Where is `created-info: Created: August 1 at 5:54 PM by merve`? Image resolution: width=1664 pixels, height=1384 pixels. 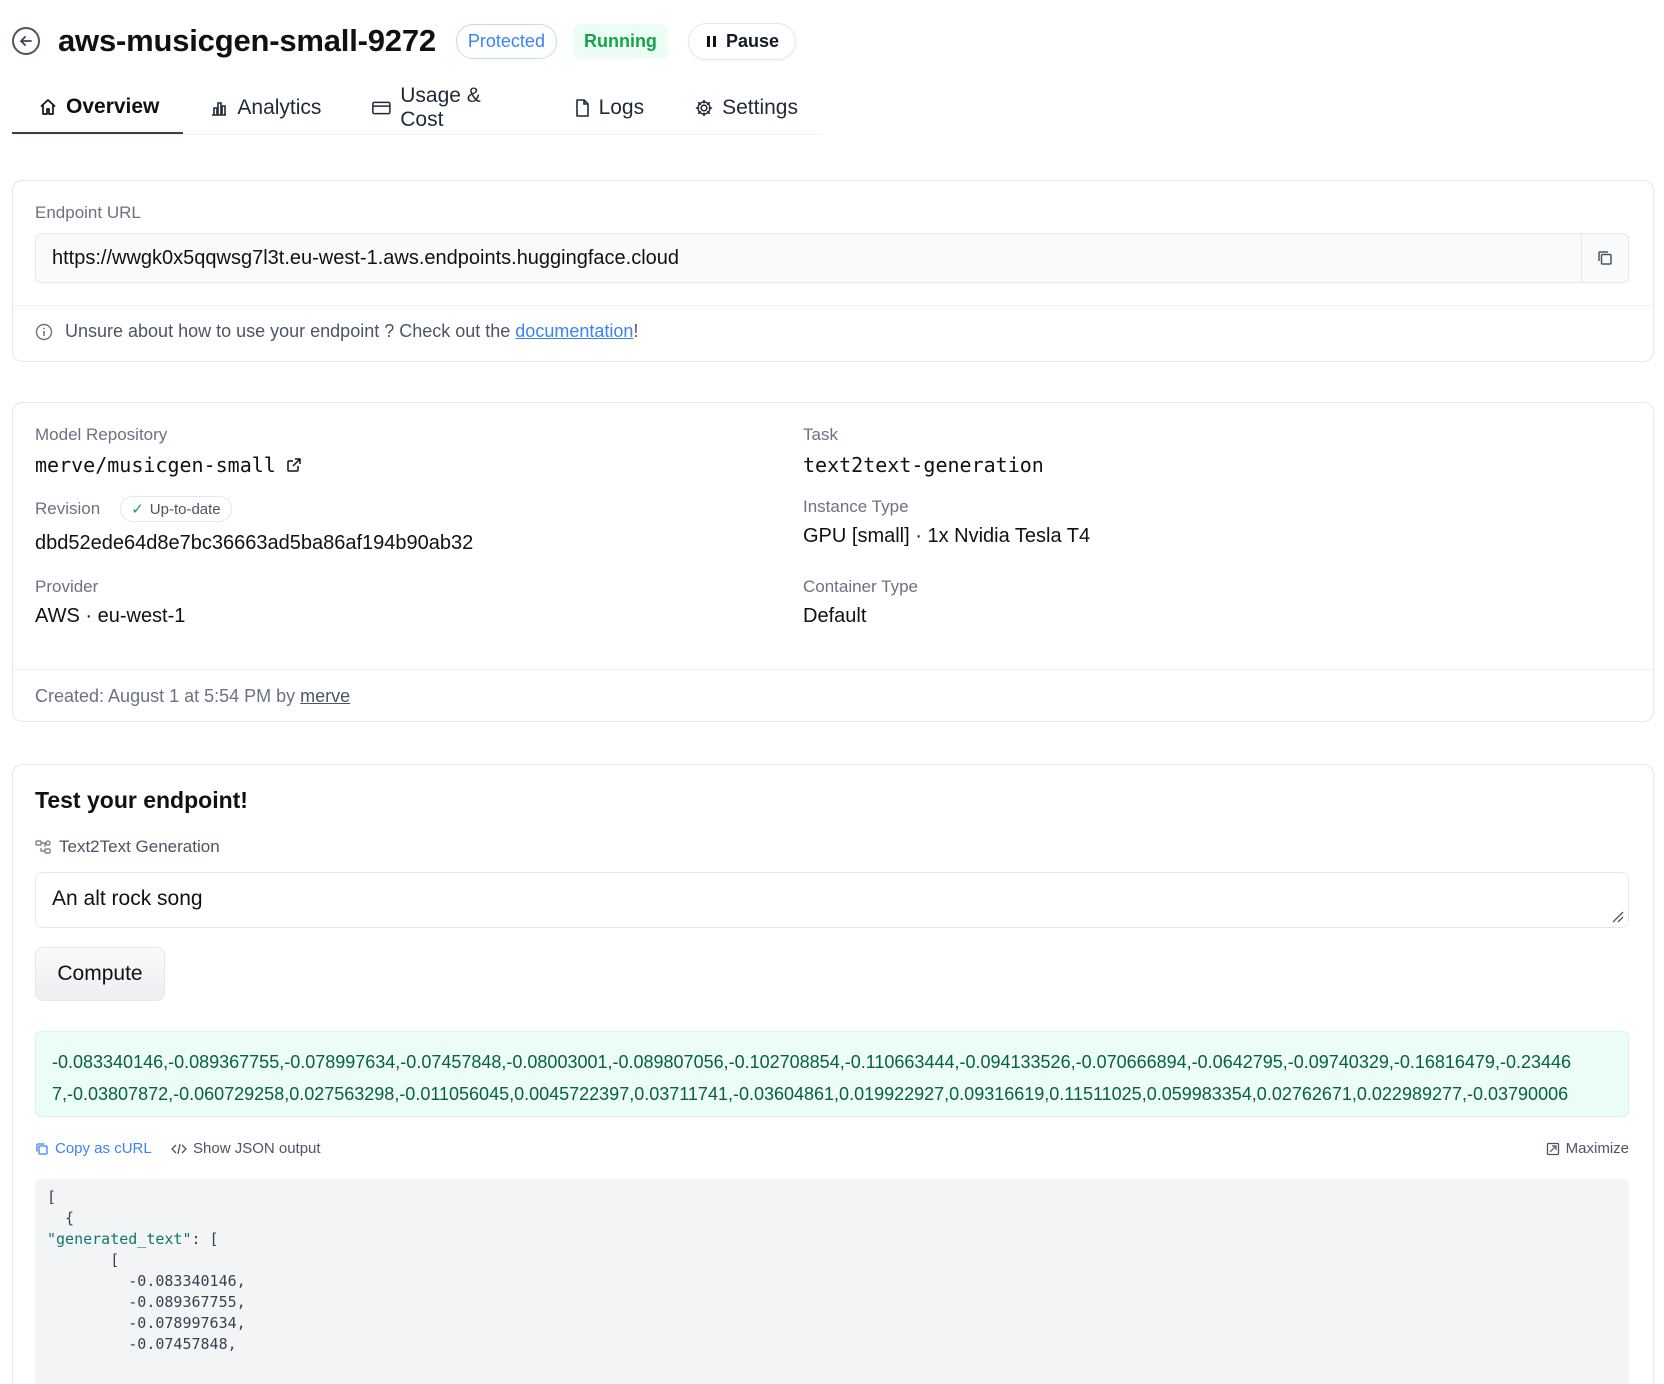 created-info: Created: August 1 at 5:54 PM by merve is located at coordinates (192, 696).